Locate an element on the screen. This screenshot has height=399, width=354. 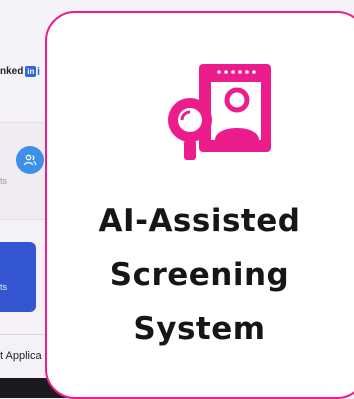
highlight-card-caption: ts is located at coordinates (4, 287).